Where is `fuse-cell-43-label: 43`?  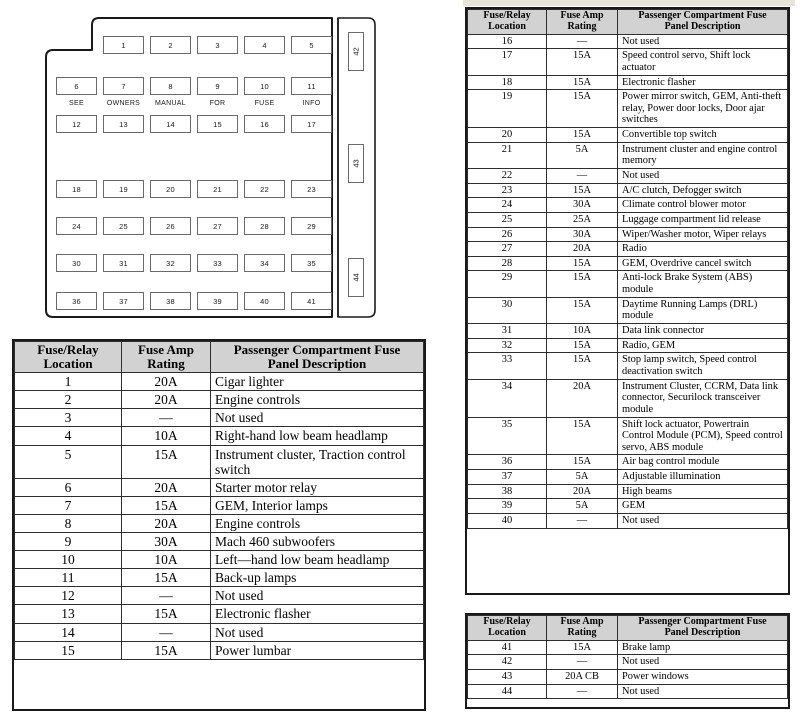
fuse-cell-43-label: 43 is located at coordinates (356, 163).